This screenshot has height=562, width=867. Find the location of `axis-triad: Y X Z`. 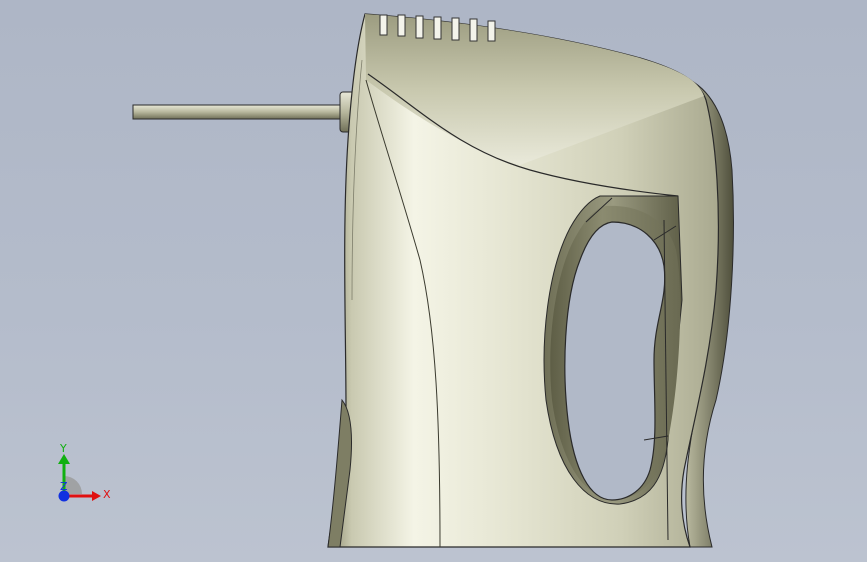

axis-triad: Y X Z is located at coordinates (84, 472).